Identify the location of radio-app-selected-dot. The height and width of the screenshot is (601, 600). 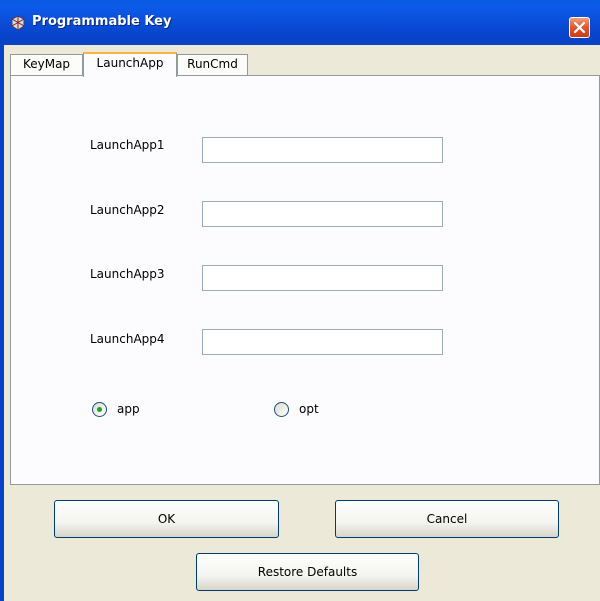
(99, 409).